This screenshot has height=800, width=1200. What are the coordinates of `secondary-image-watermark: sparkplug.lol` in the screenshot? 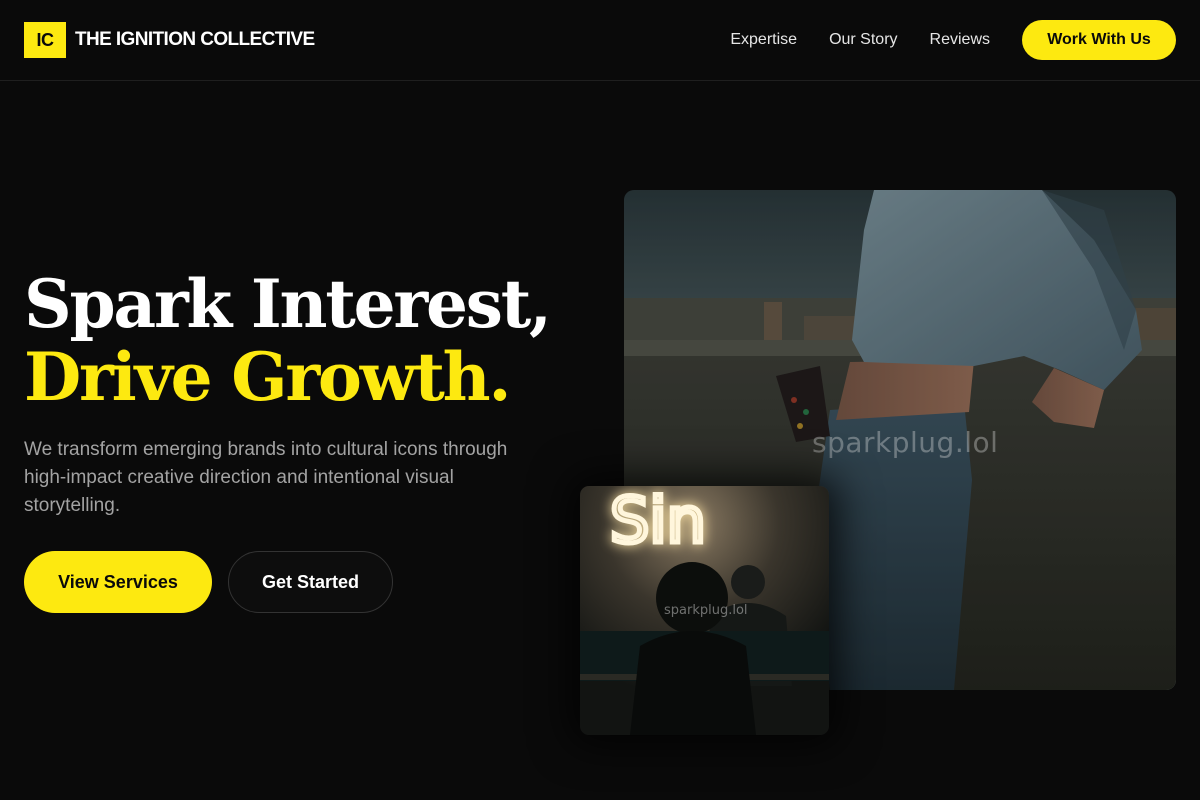 It's located at (706, 610).